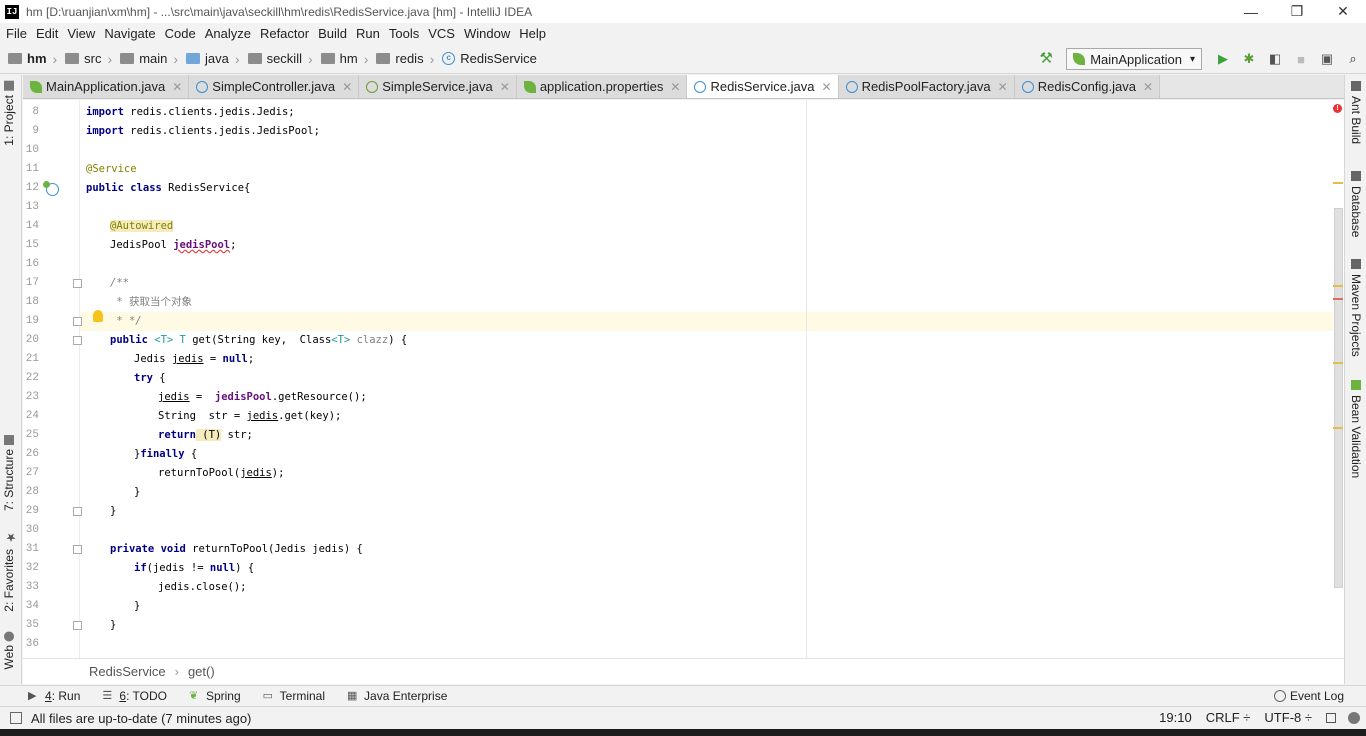 The image size is (1366, 736). What do you see at coordinates (1356, 308) in the screenshot?
I see `tool-maven-projects: Maven Projects` at bounding box center [1356, 308].